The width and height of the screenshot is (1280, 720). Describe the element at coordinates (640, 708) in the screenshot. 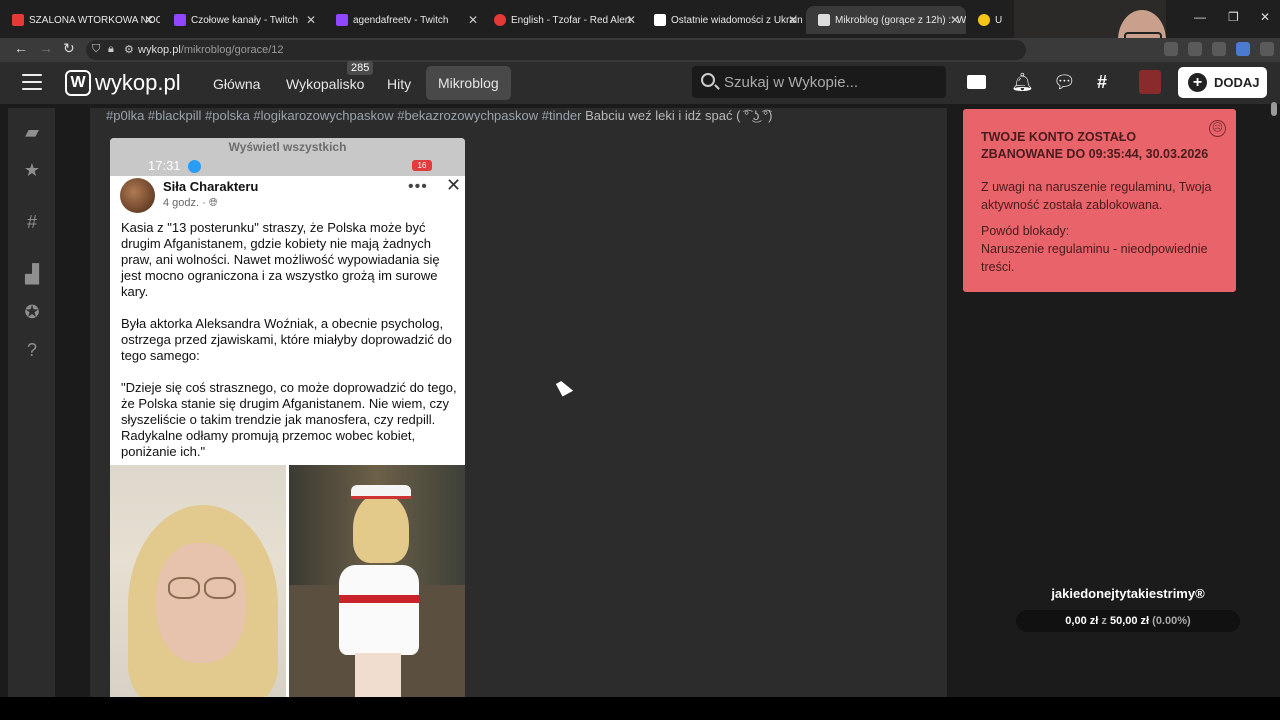

I see `bottom-bar` at that location.